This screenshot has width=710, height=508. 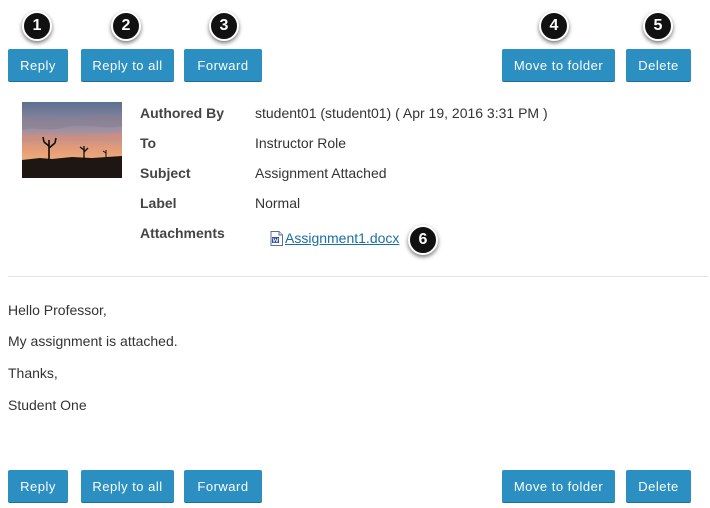 I want to click on delete-button: Delete, so click(x=658, y=65).